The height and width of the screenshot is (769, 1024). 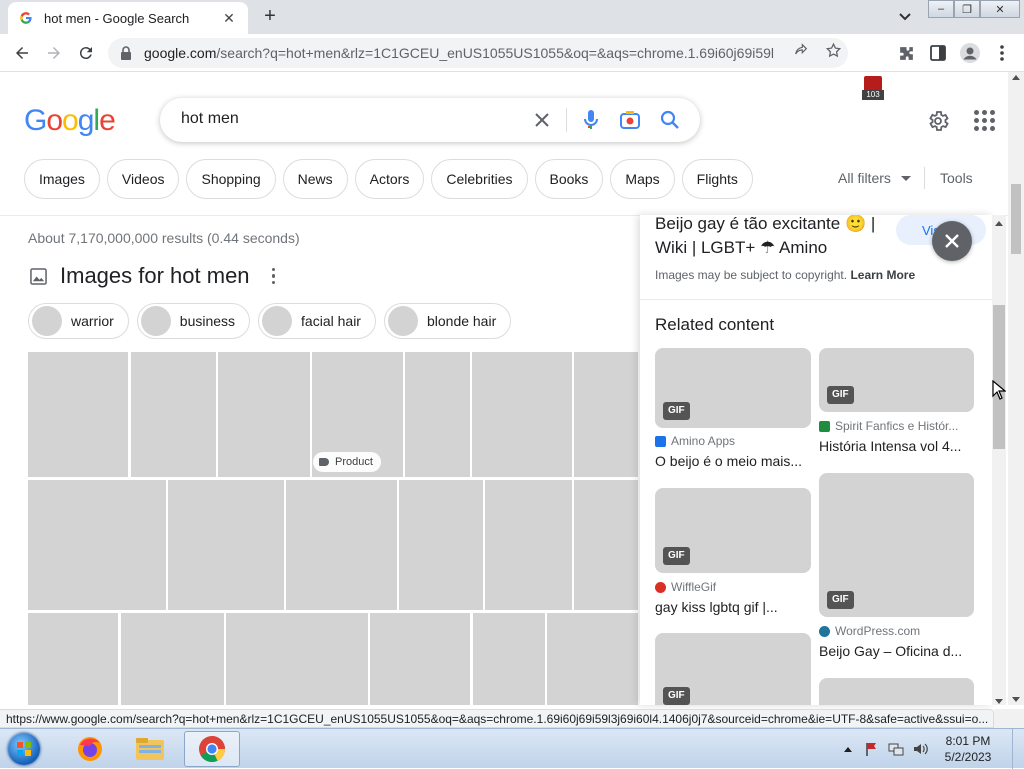 What do you see at coordinates (801, 50) in the screenshot?
I see `share-icon` at bounding box center [801, 50].